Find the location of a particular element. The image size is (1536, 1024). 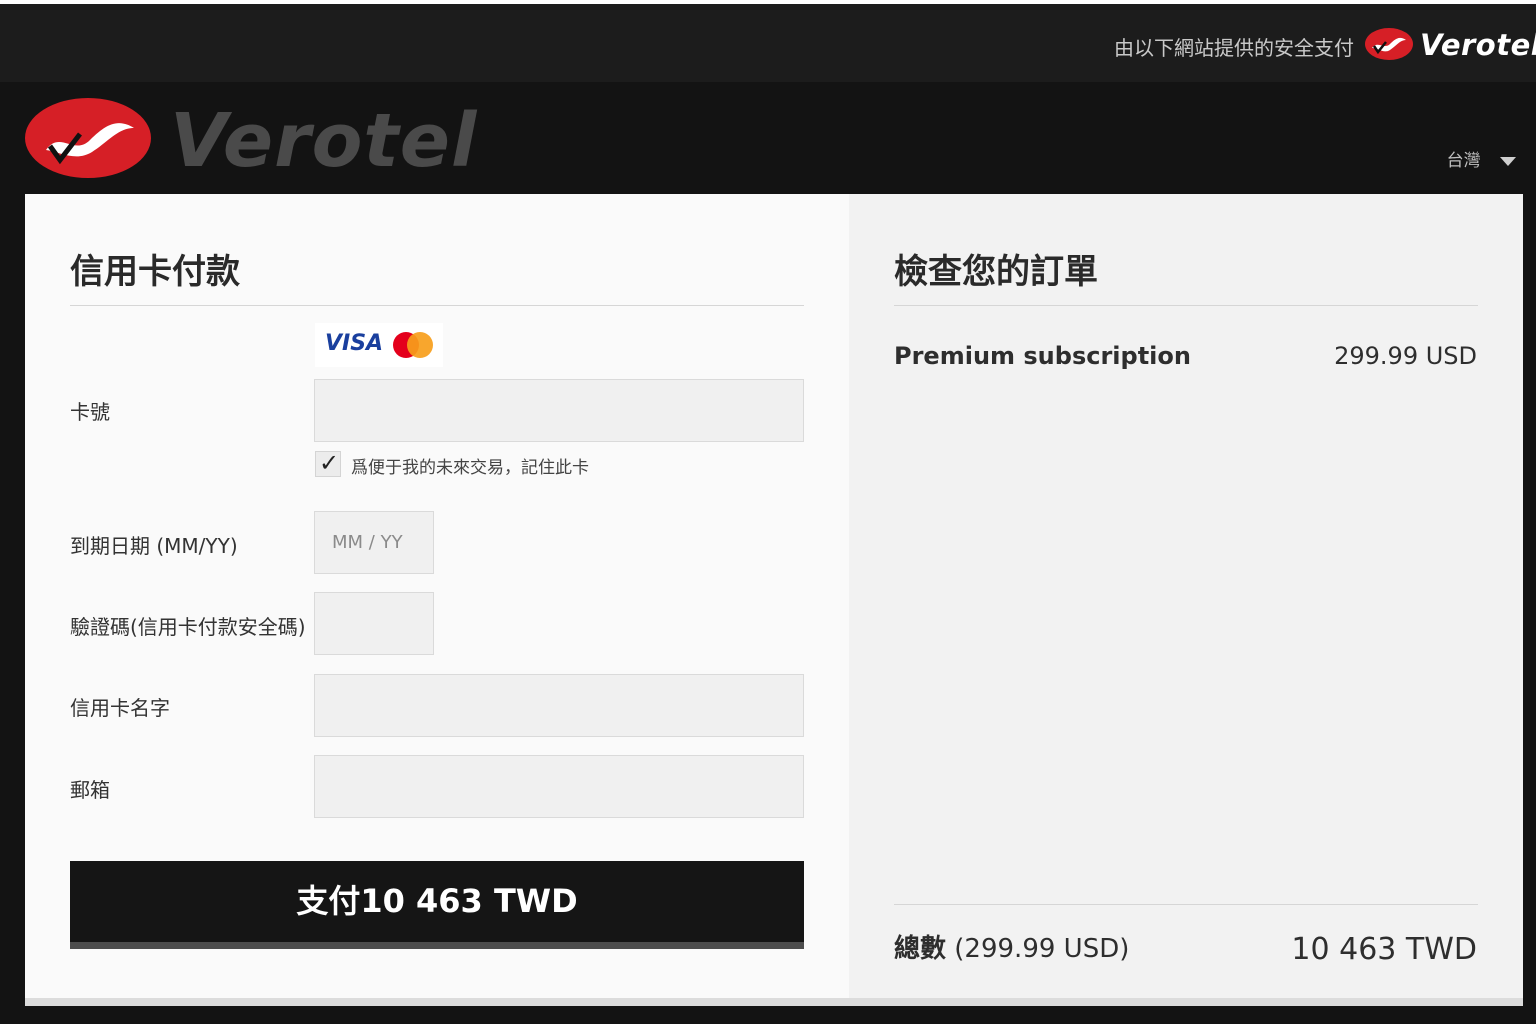

email-input is located at coordinates (559, 786).